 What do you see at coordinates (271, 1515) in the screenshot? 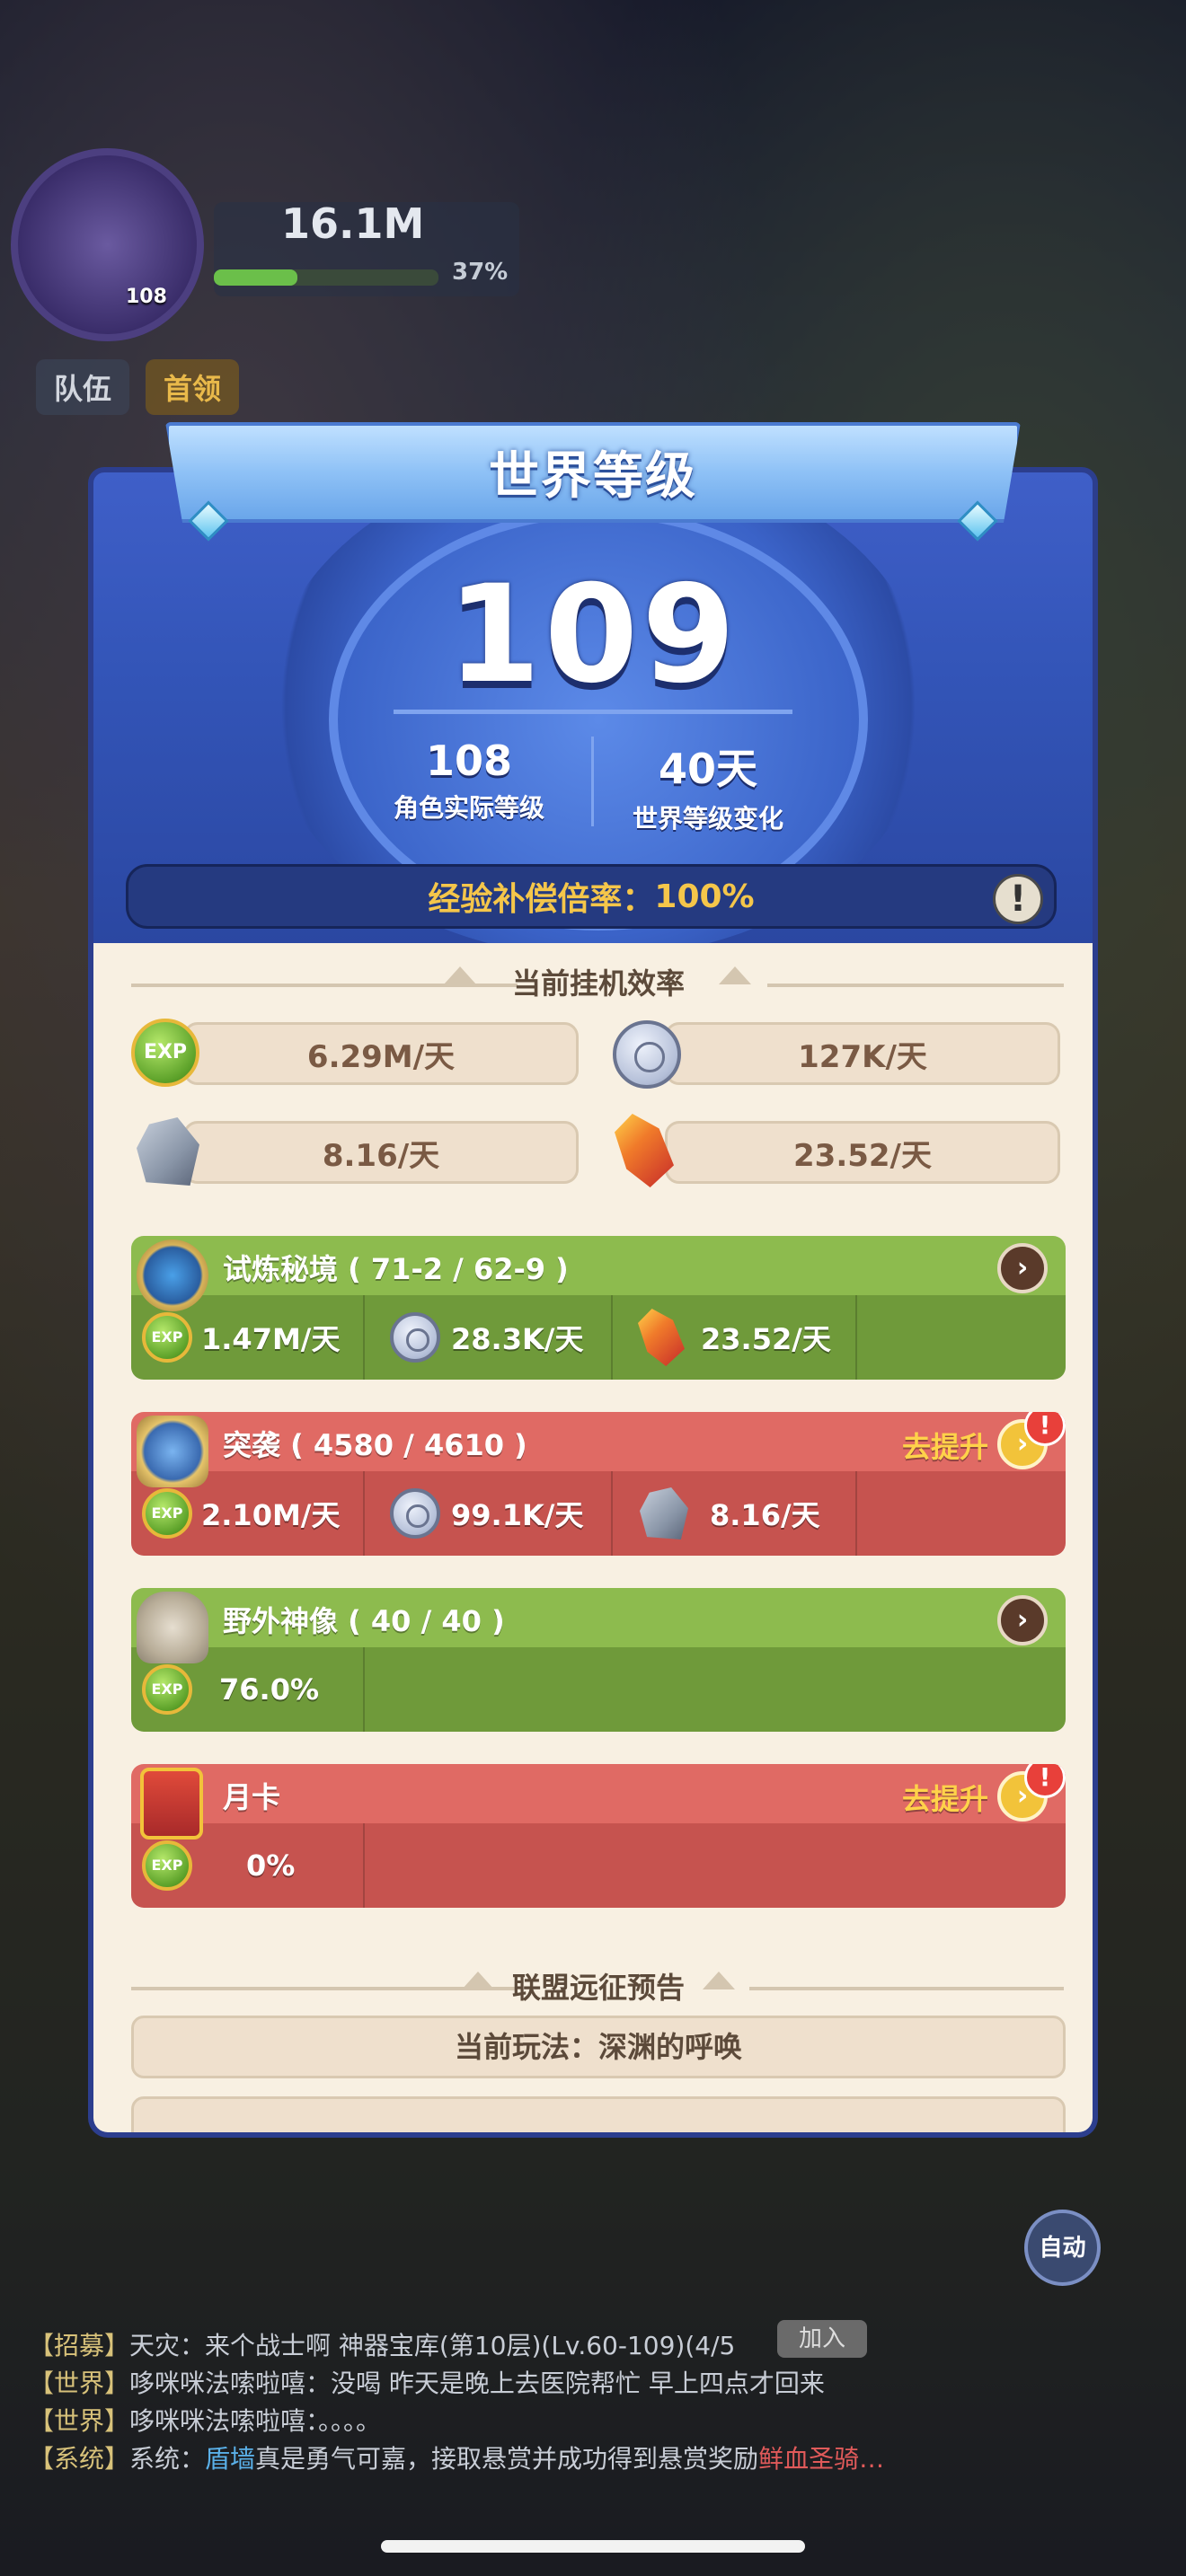
I see `exp-value: 2.10M/天` at bounding box center [271, 1515].